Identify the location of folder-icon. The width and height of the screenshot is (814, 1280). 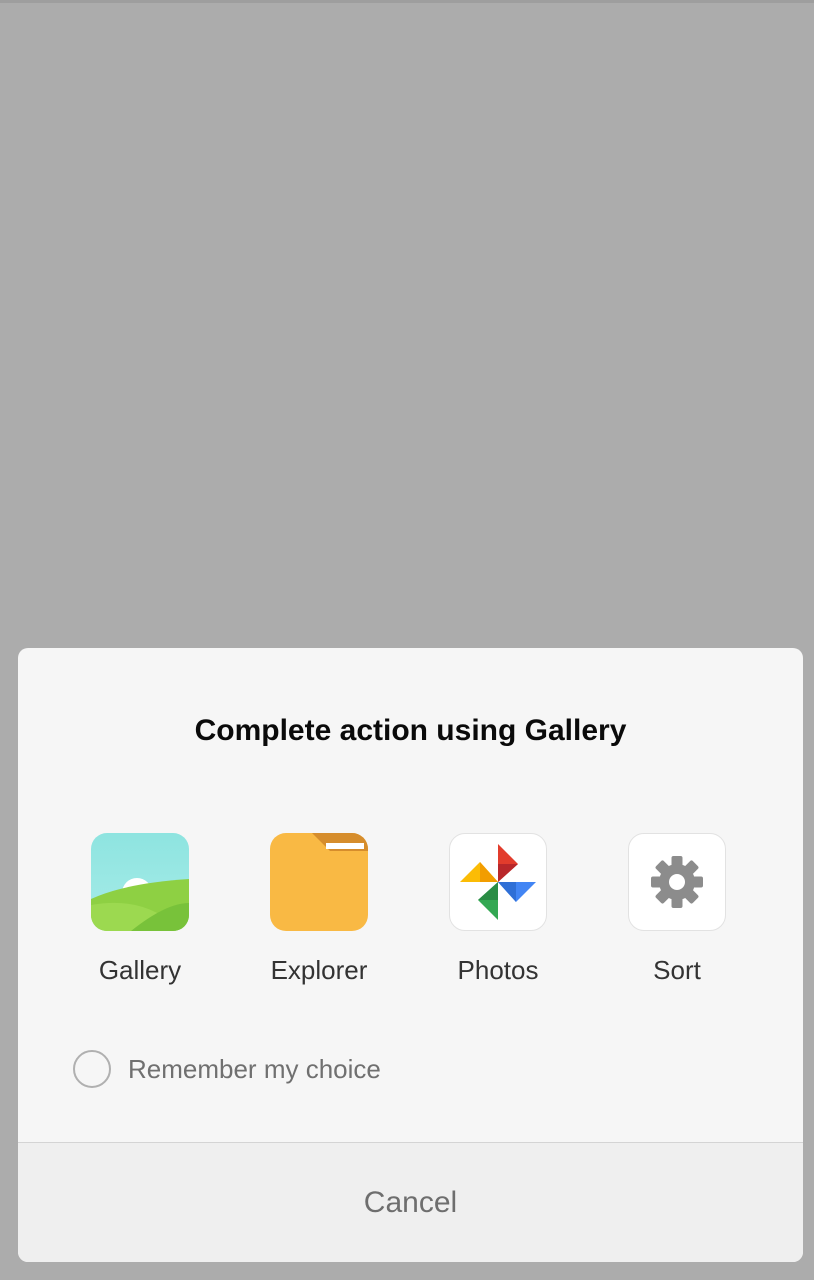
(319, 882).